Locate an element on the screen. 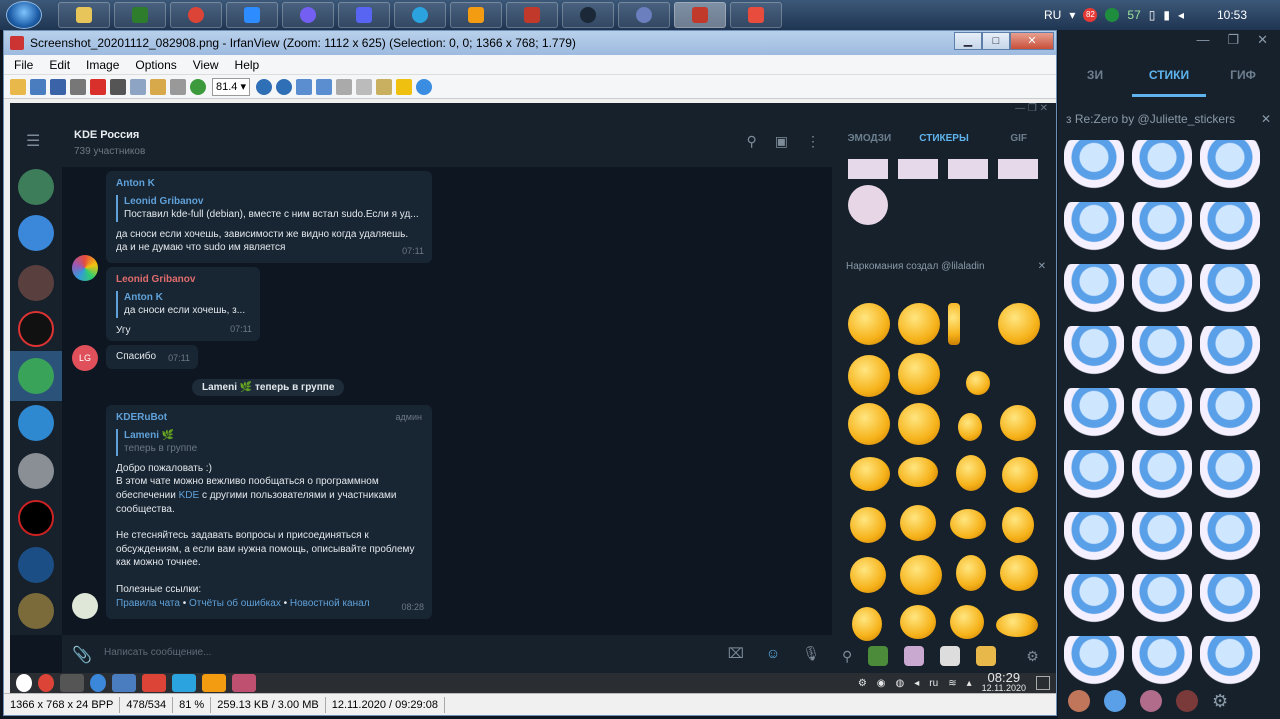  settings-gear-icon: ⚙ is located at coordinates (1032, 656).